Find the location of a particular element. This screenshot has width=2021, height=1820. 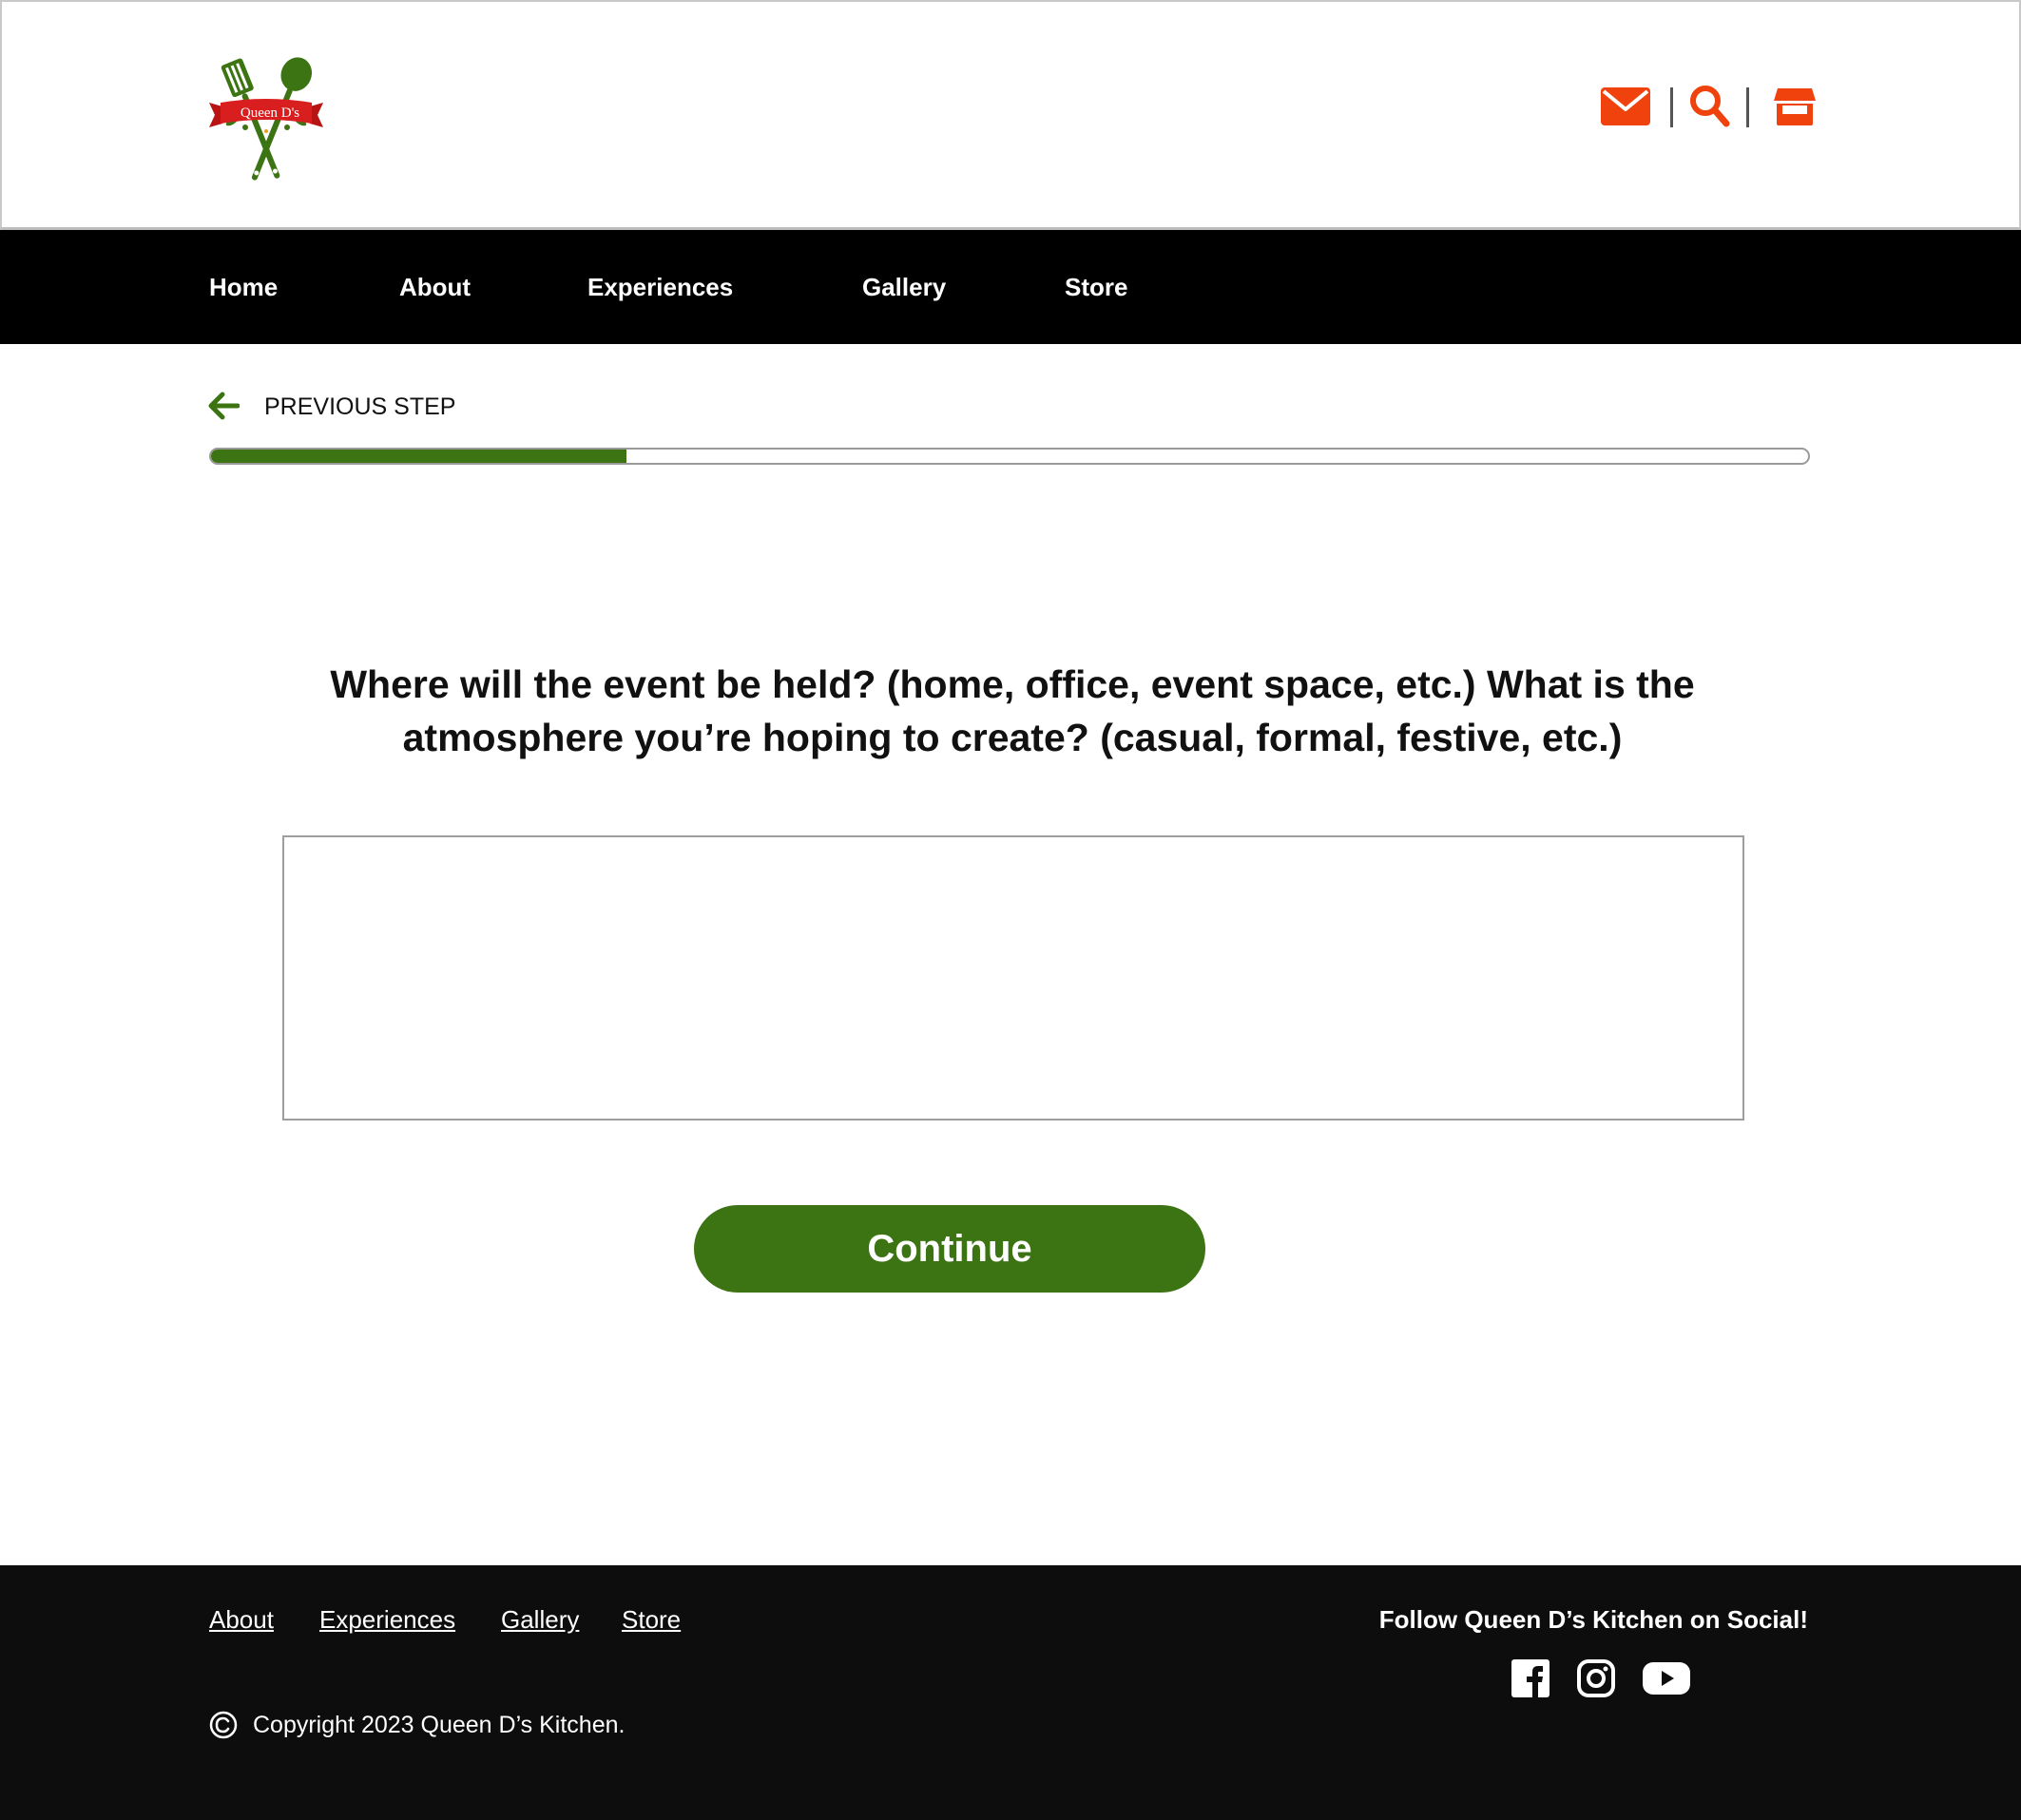

spatula-spoon-logo-icon is located at coordinates (266, 119).